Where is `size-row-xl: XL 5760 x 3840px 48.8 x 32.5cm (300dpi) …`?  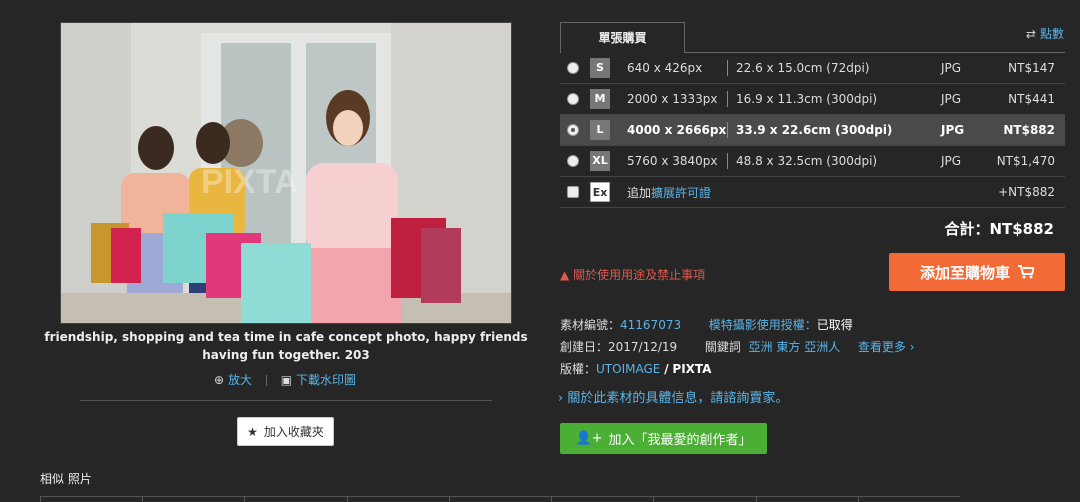 size-row-xl: XL 5760 x 3840px 48.8 x 32.5cm (300dpi) … is located at coordinates (812, 161).